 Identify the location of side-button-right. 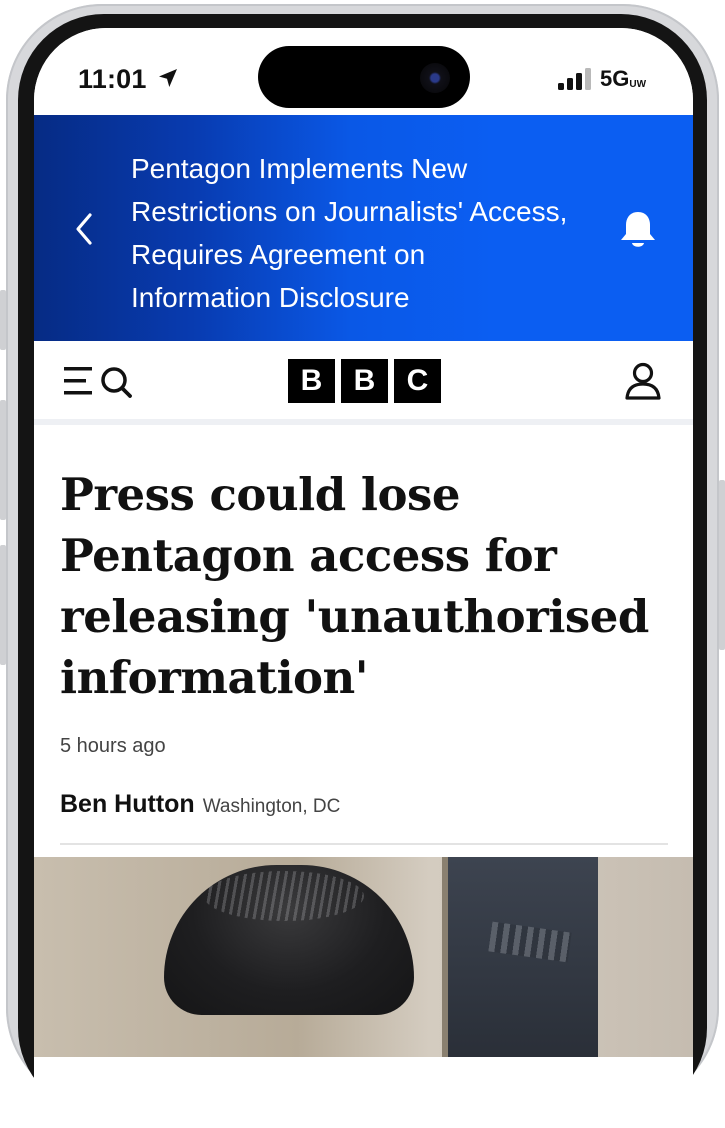
(722, 565).